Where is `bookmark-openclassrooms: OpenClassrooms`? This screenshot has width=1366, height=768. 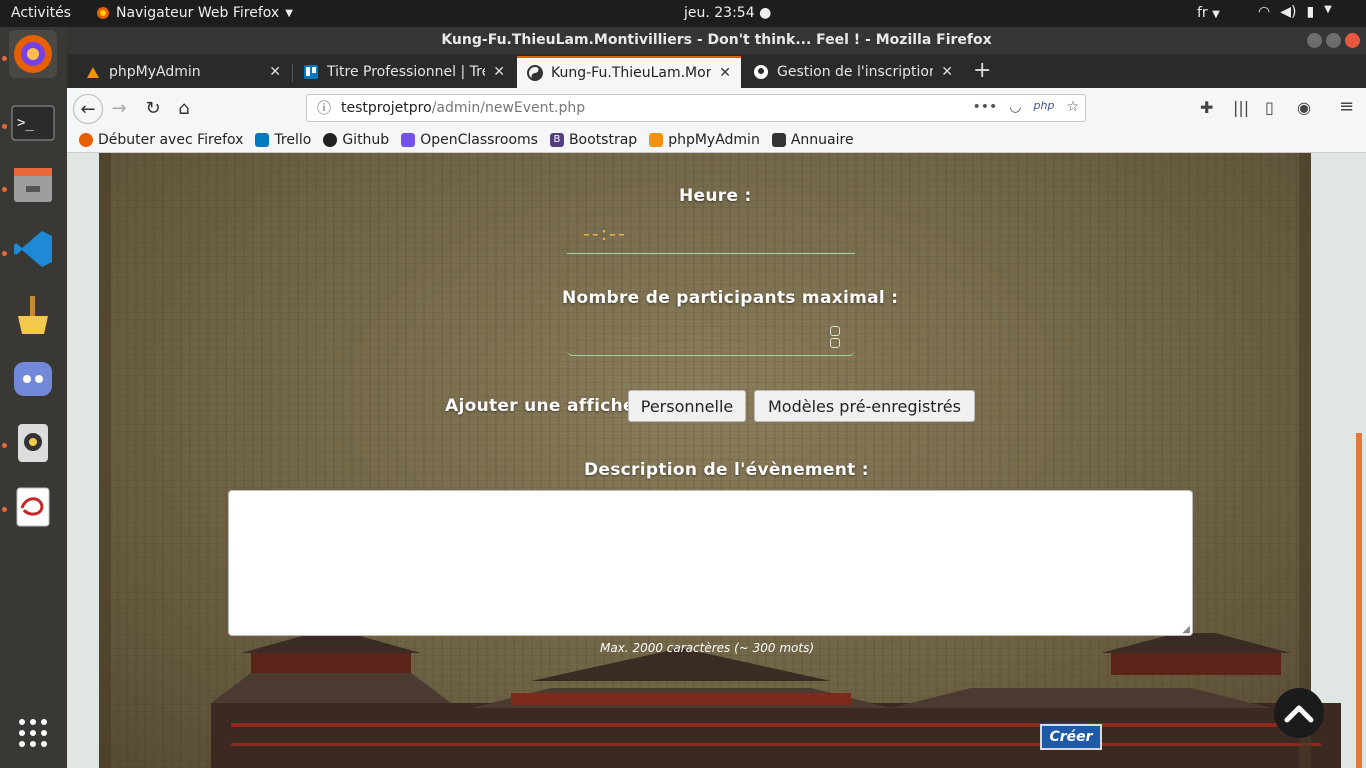
bookmark-openclassrooms: OpenClassrooms is located at coordinates (469, 140).